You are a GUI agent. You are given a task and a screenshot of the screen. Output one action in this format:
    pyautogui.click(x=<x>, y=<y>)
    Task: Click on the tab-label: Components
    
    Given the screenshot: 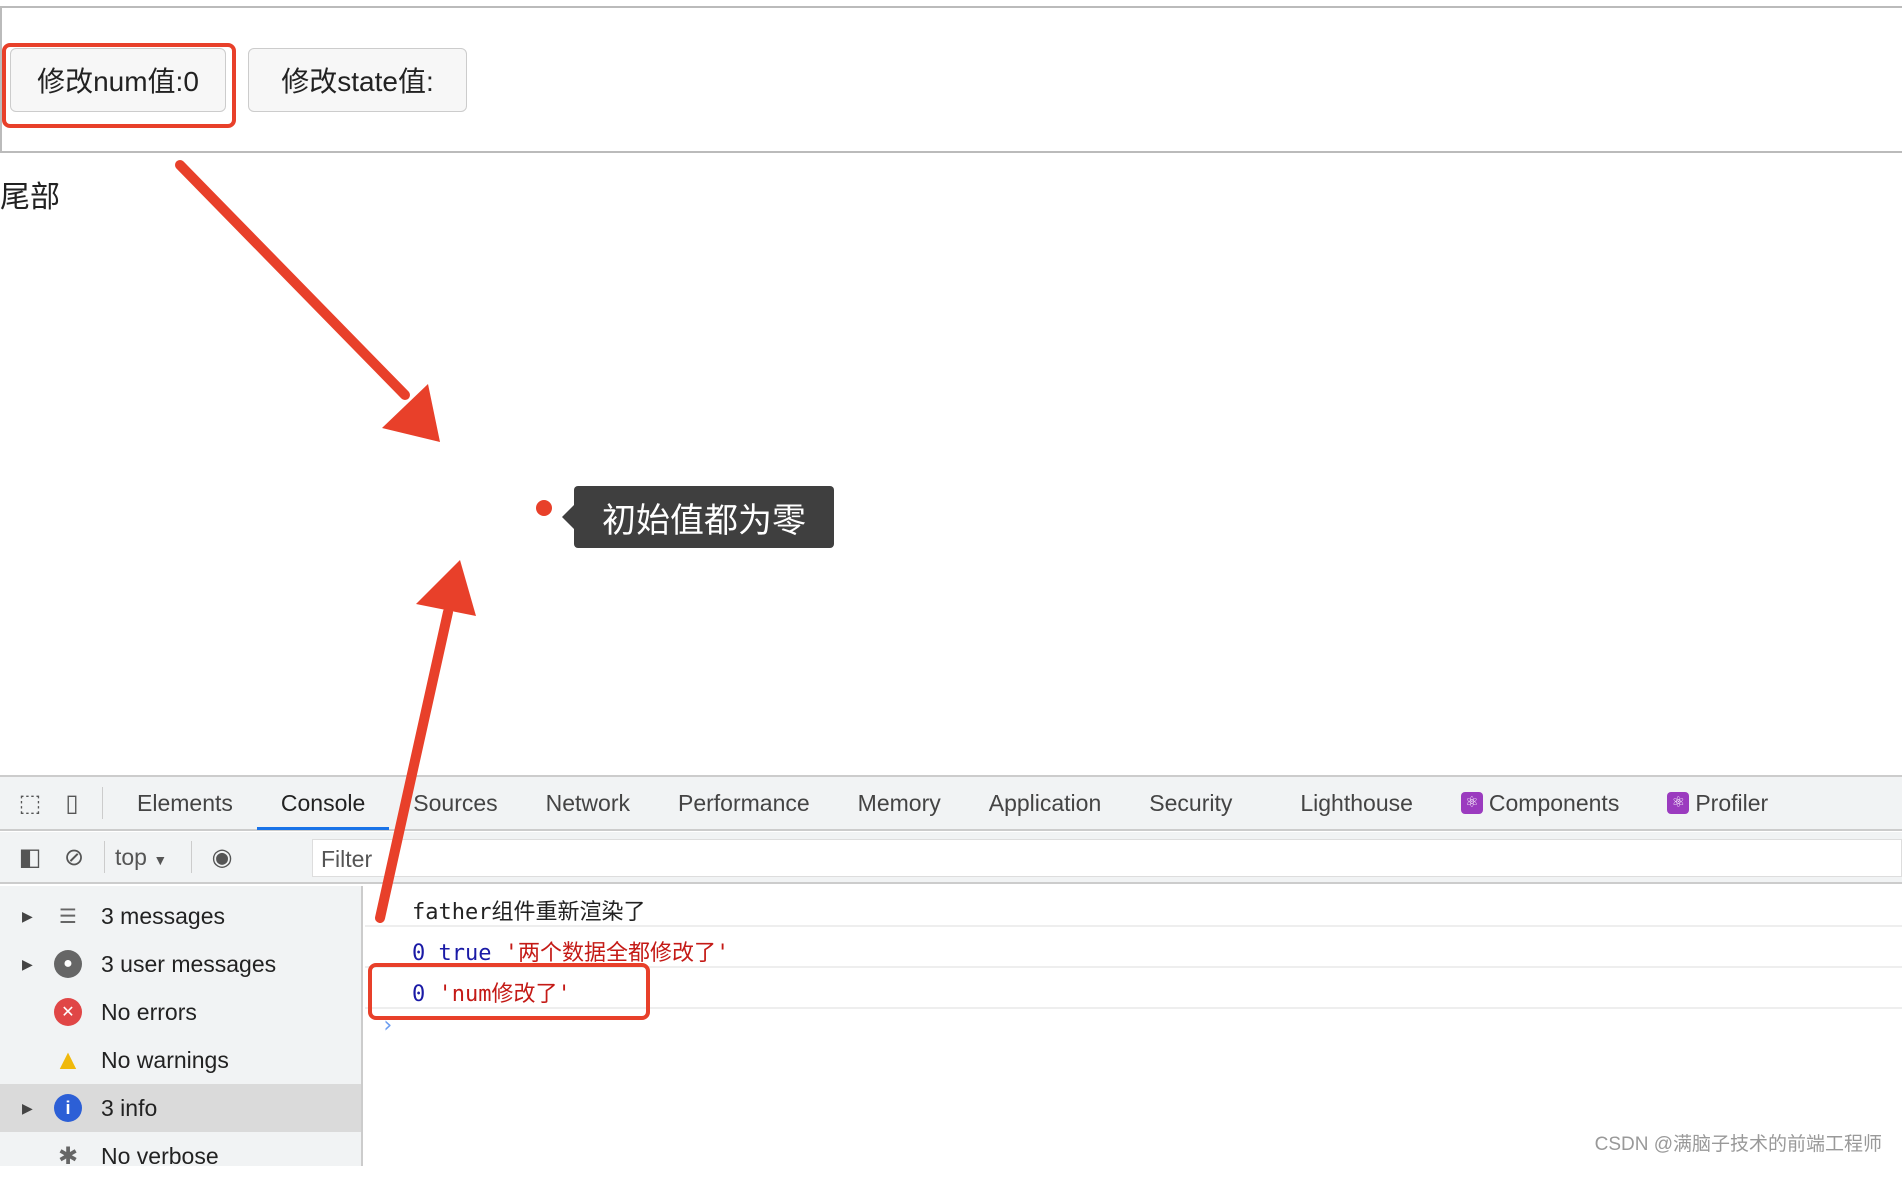 What is the action you would take?
    pyautogui.click(x=1554, y=802)
    